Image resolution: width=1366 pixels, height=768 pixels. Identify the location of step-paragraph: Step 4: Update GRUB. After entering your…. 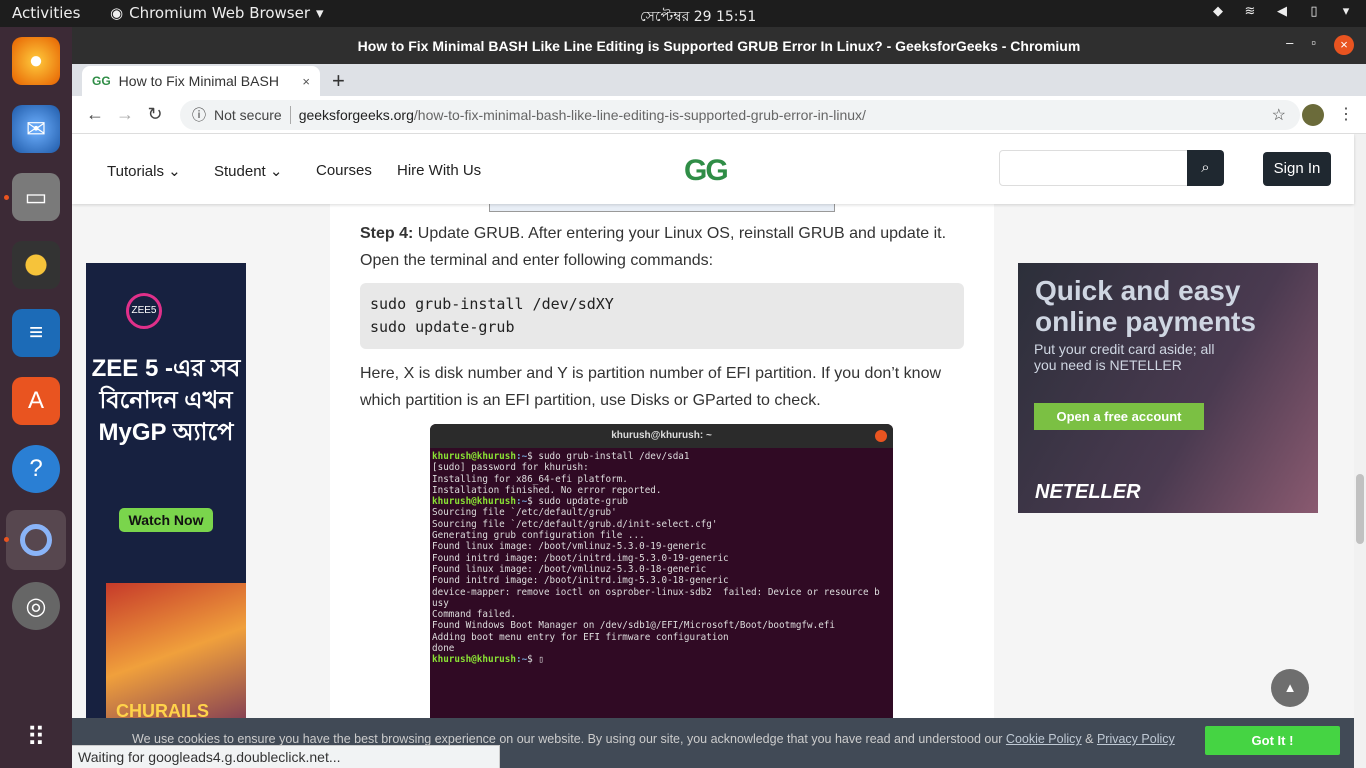
(653, 247).